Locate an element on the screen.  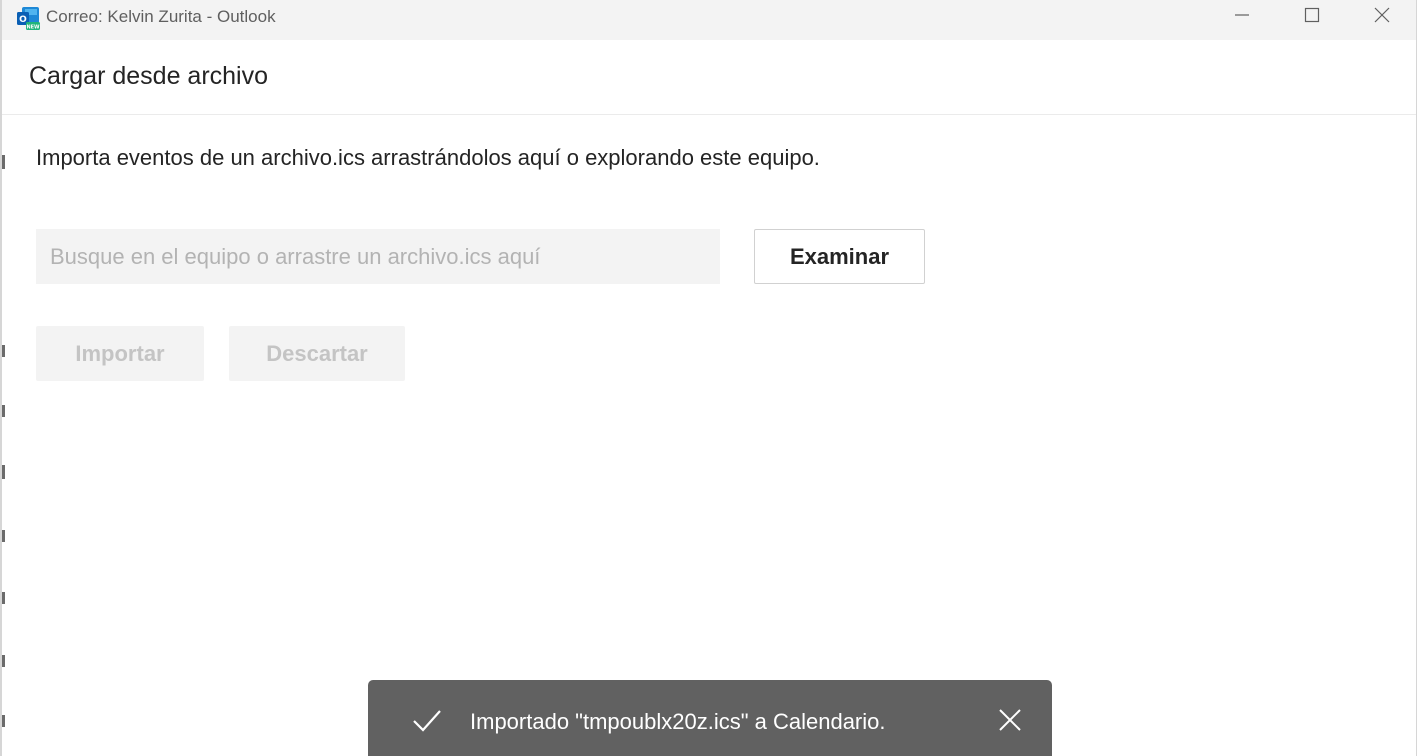
maximize-icon is located at coordinates (1312, 17).